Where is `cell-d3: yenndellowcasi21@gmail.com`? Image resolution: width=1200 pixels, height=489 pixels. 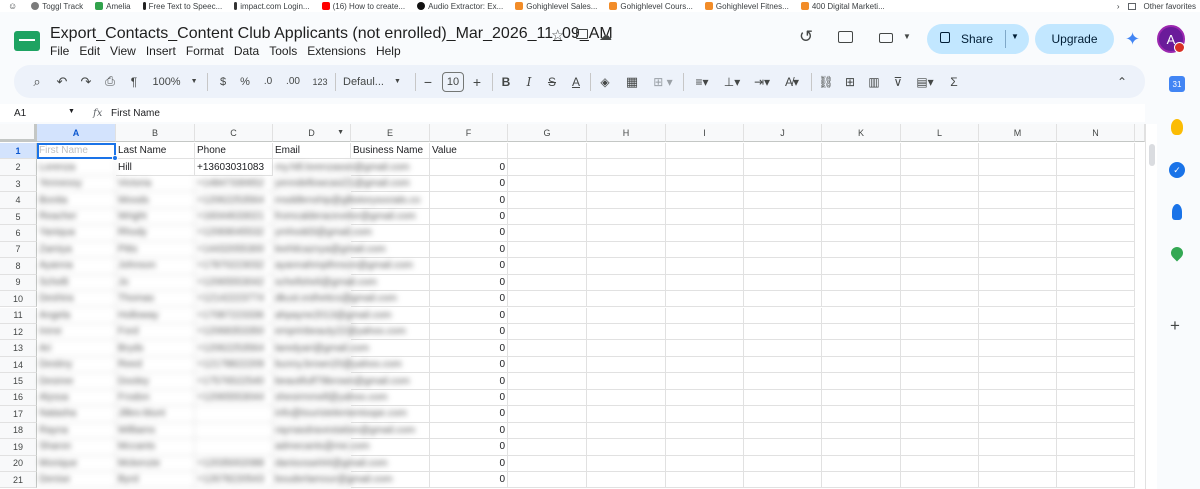
cell-d3: yenndellowcasi21@gmail.com is located at coordinates (341, 184).